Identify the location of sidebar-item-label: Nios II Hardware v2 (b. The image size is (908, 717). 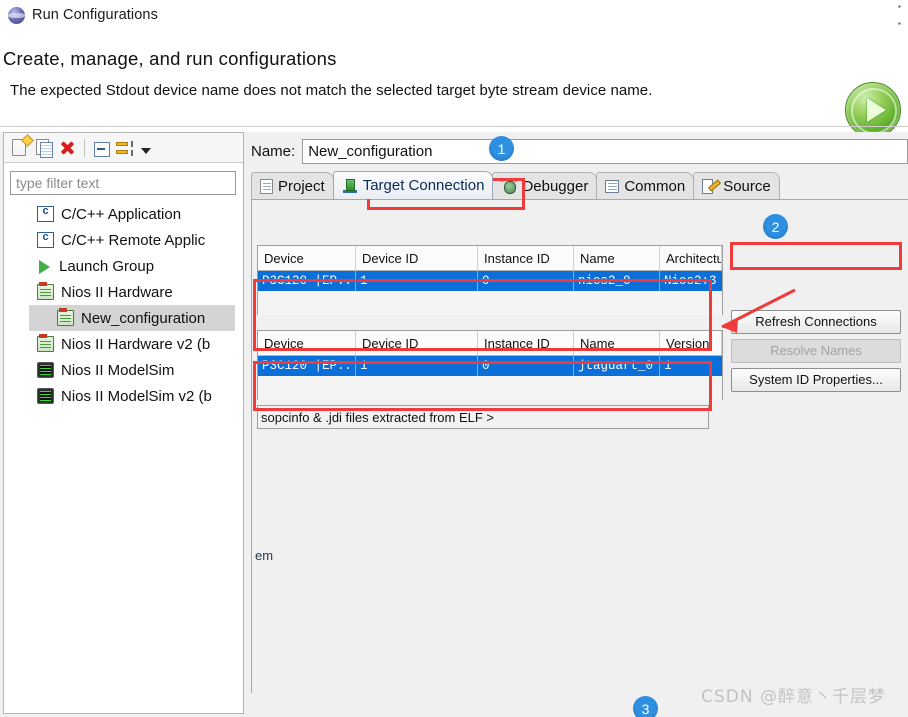
(136, 344).